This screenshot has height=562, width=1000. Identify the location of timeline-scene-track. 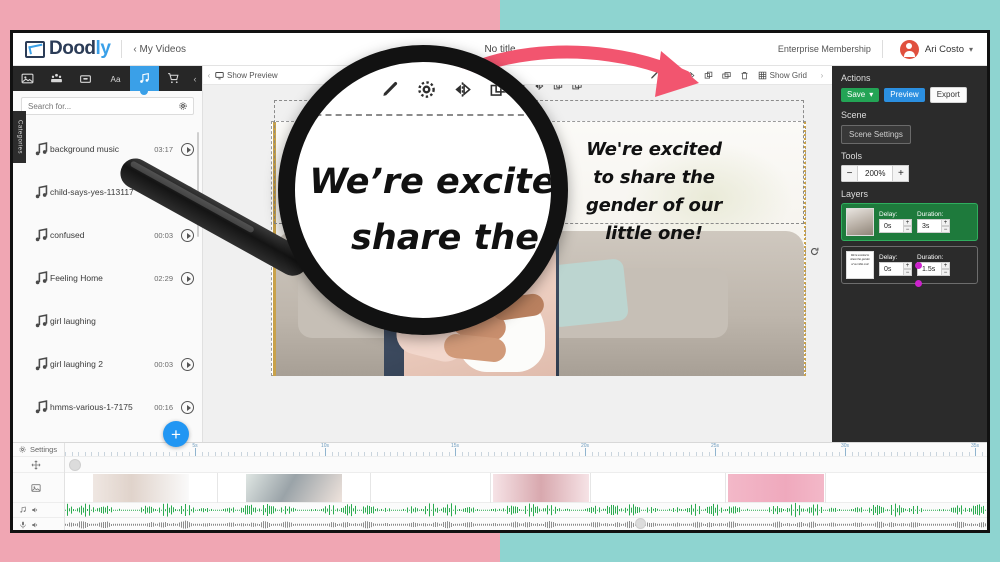
(38, 488).